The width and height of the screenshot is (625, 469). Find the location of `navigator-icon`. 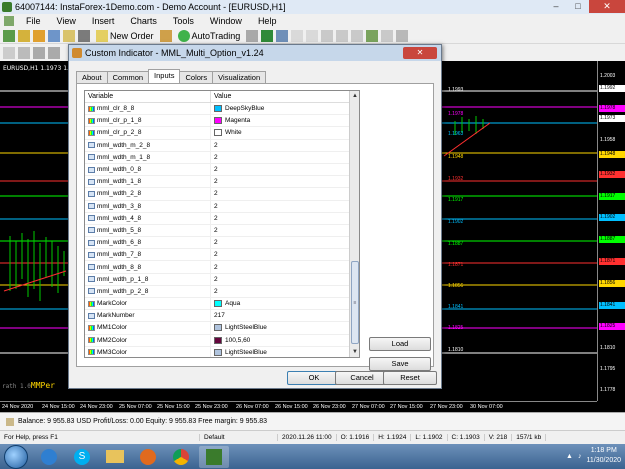

navigator-icon is located at coordinates (69, 35).